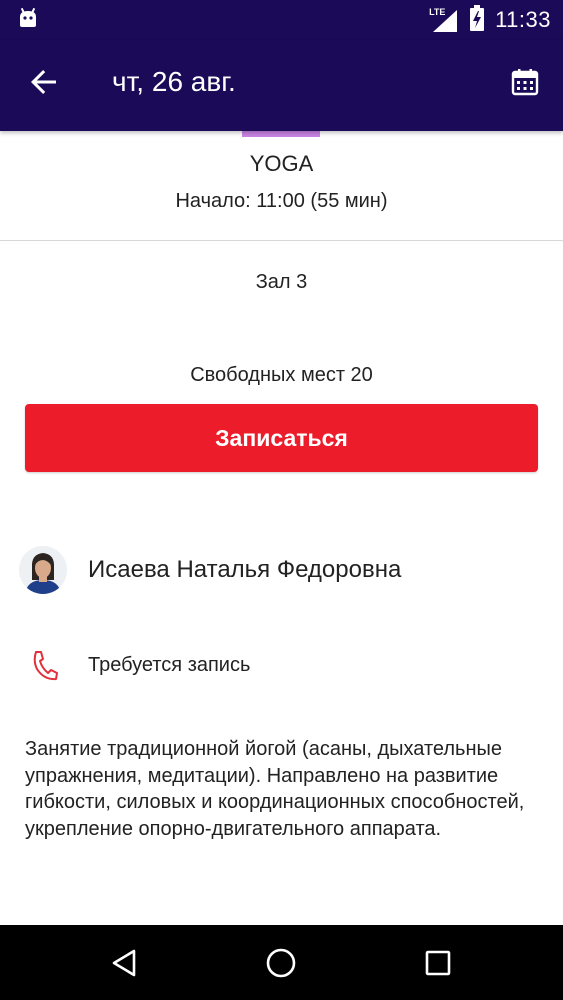 This screenshot has height=1000, width=563. I want to click on nav-back-button, so click(125, 963).